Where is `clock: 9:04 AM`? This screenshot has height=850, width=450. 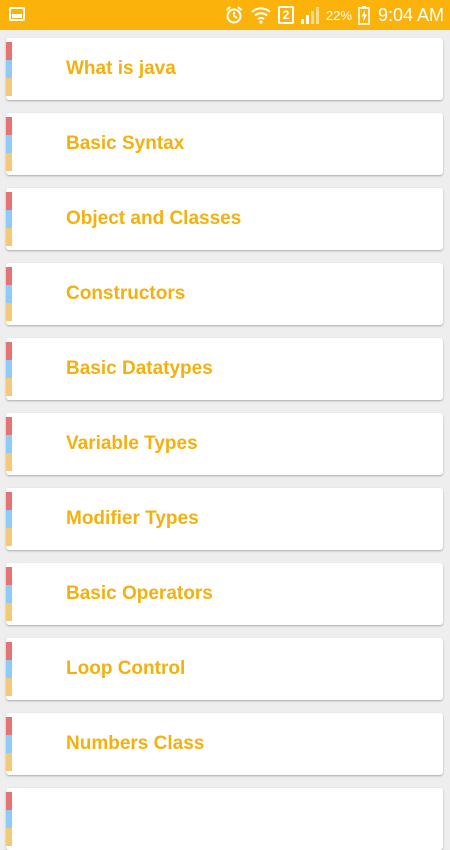 clock: 9:04 AM is located at coordinates (410, 14).